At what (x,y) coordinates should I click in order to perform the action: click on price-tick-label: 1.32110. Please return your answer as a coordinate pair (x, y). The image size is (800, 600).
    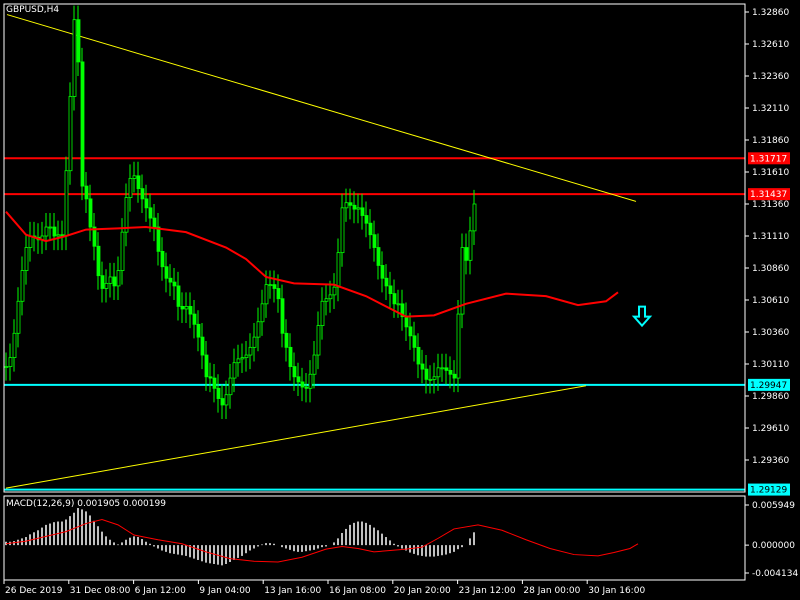
    Looking at the image, I should click on (770, 109).